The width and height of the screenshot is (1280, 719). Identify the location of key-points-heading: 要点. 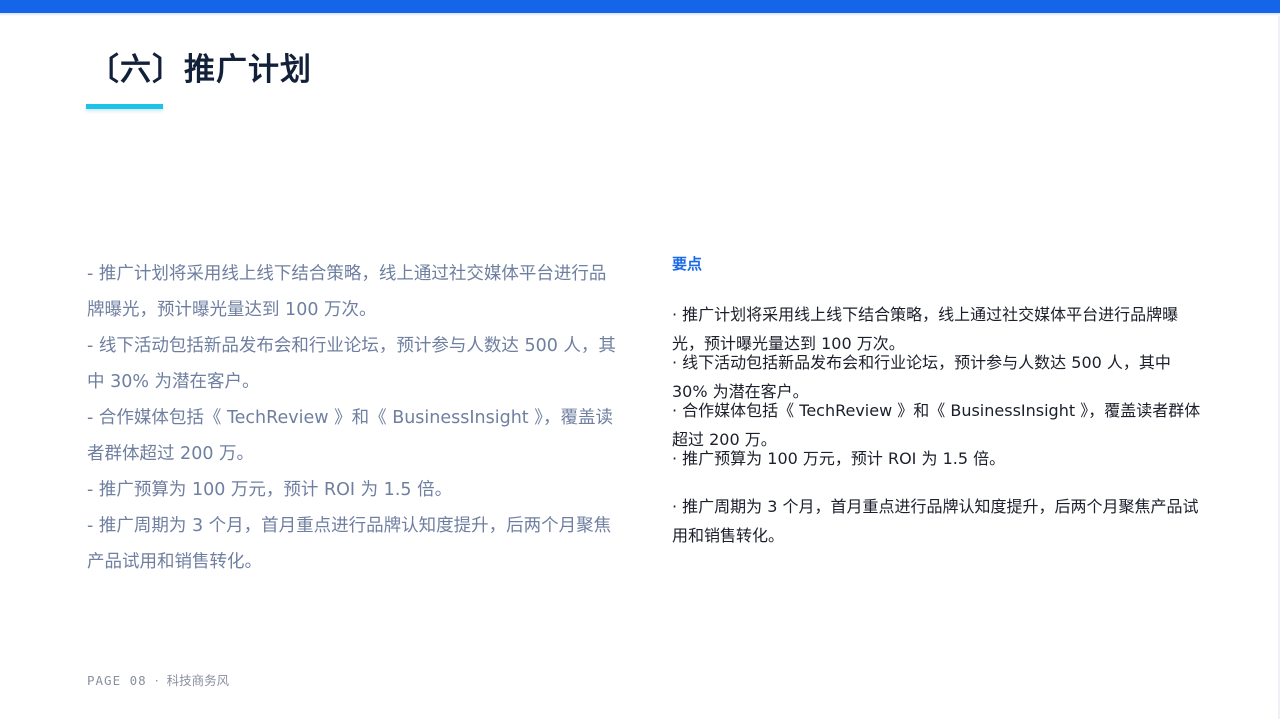
(687, 264).